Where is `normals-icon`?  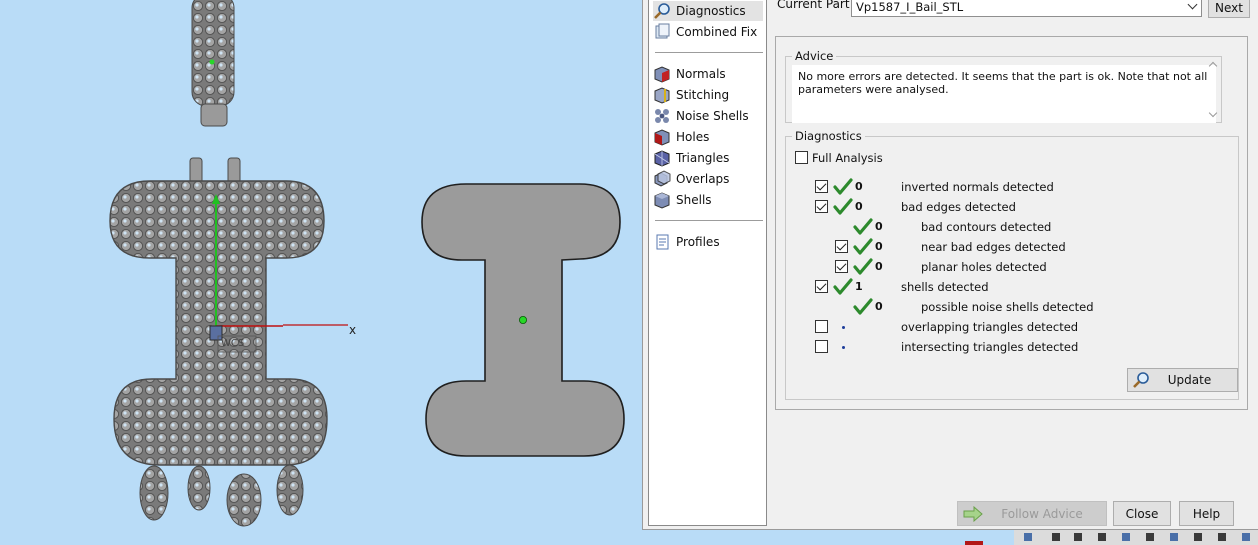 normals-icon is located at coordinates (662, 74).